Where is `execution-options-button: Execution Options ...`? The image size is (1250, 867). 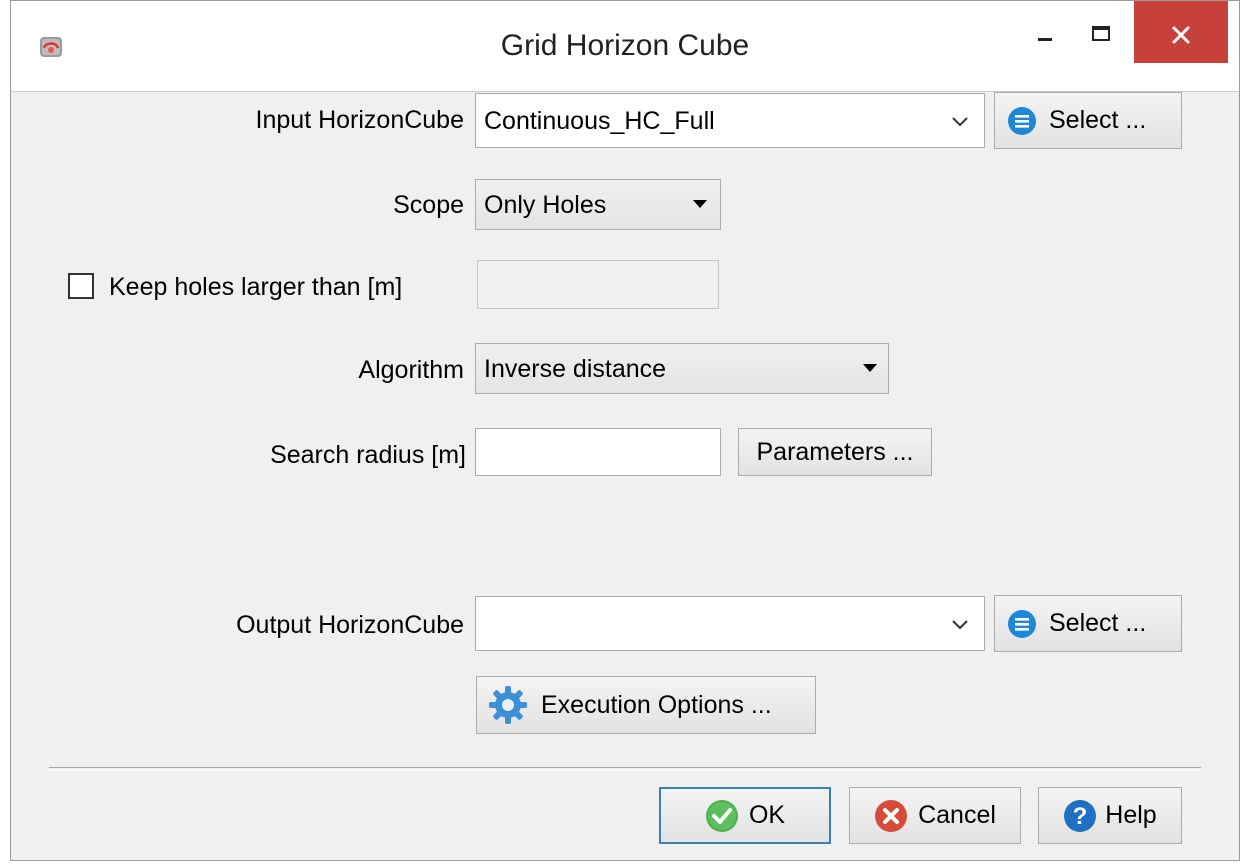 execution-options-button: Execution Options ... is located at coordinates (646, 705).